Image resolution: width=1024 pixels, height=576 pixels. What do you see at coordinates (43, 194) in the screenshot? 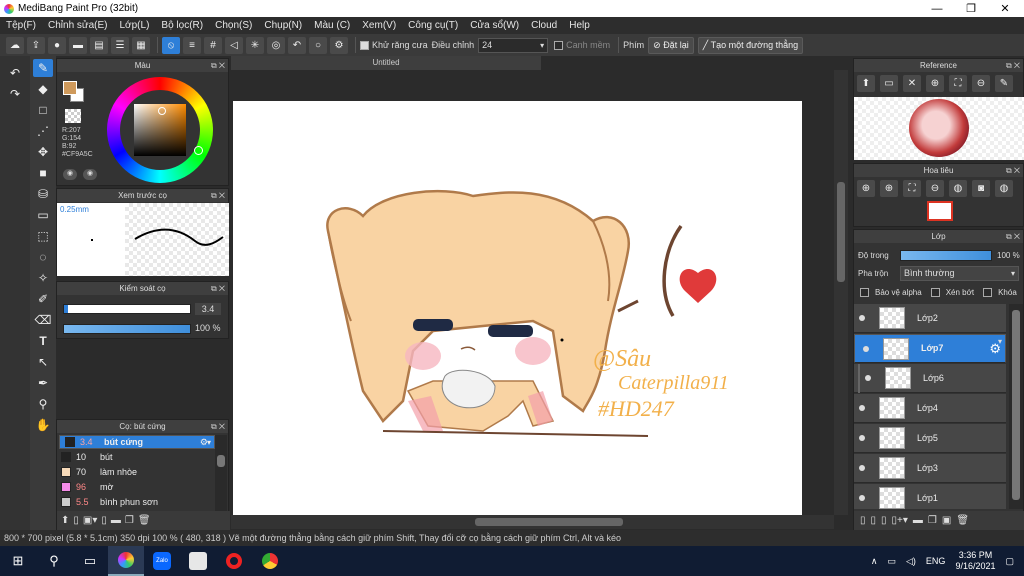
I see `bucket-tool-icon: ⛁` at bounding box center [43, 194].